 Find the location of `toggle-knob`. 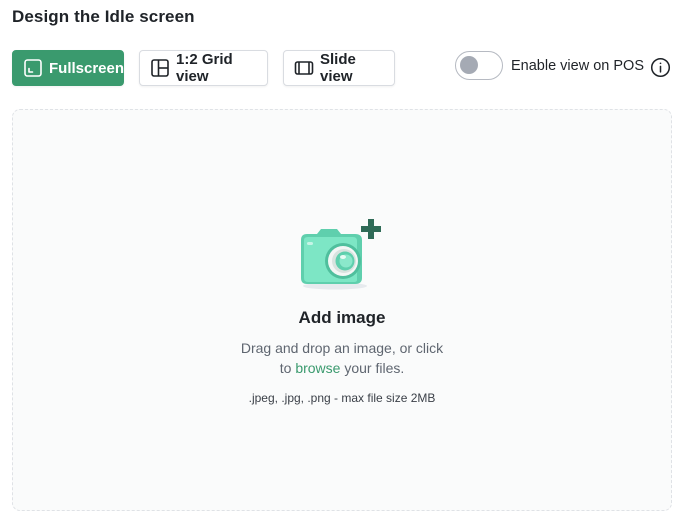

toggle-knob is located at coordinates (469, 65).